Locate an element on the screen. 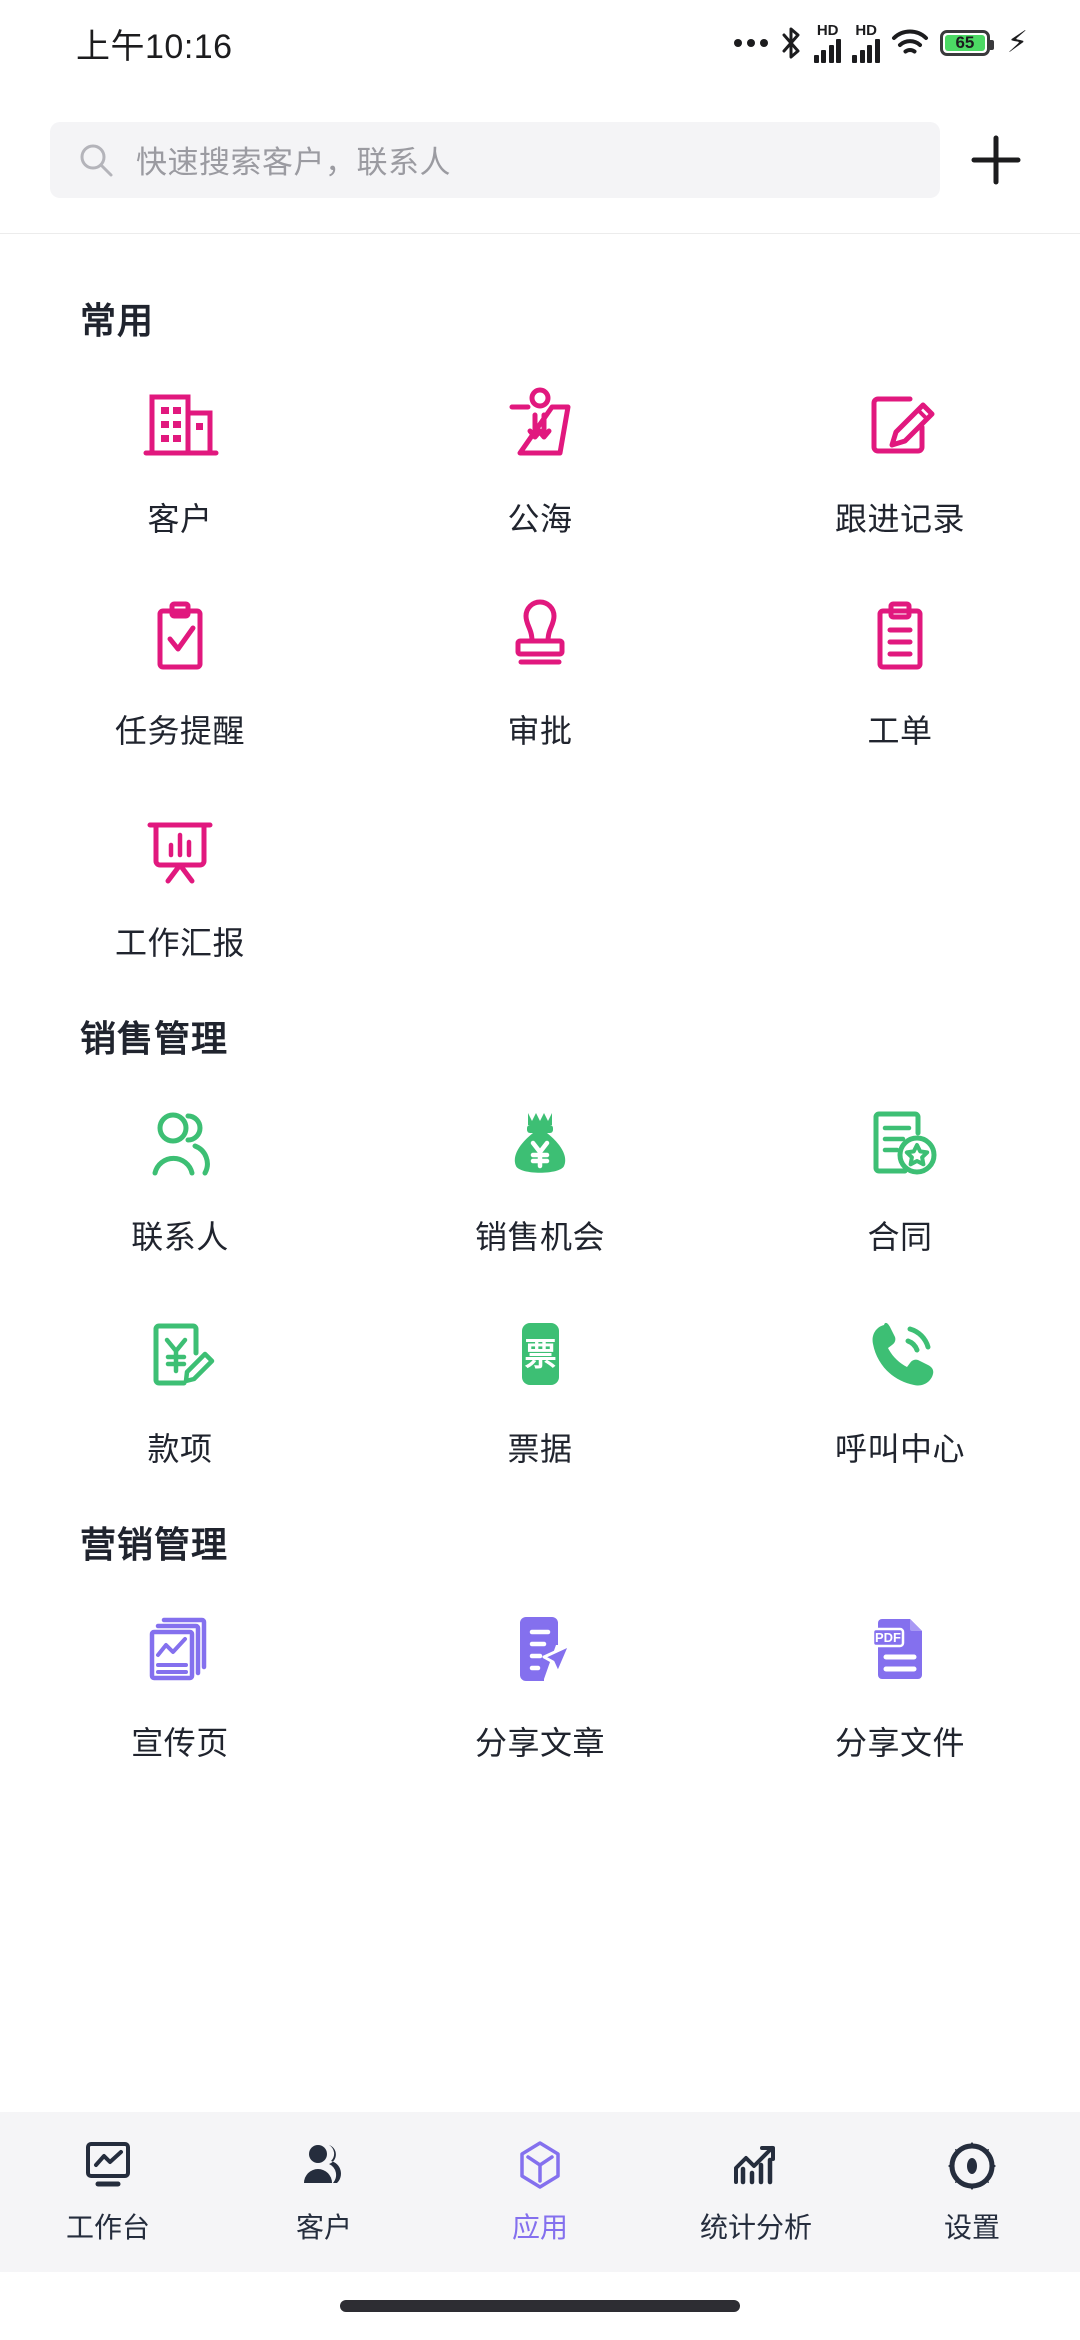 The image size is (1080, 2340). app-item-contacts: 联系人 is located at coordinates (180, 1160).